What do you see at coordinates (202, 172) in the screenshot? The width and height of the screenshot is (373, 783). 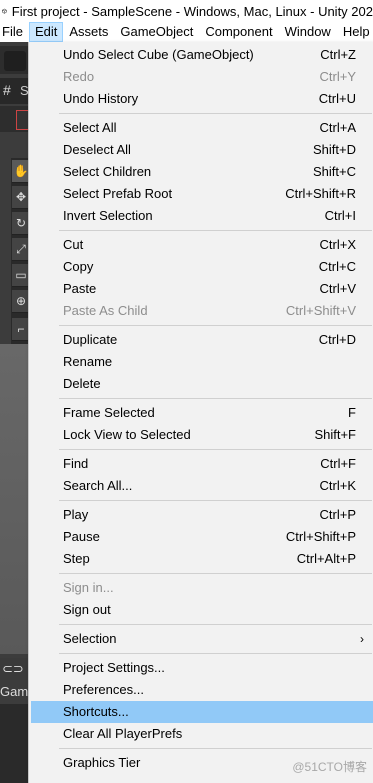 I see `menu-item-select-children: Select Children Shift+C` at bounding box center [202, 172].